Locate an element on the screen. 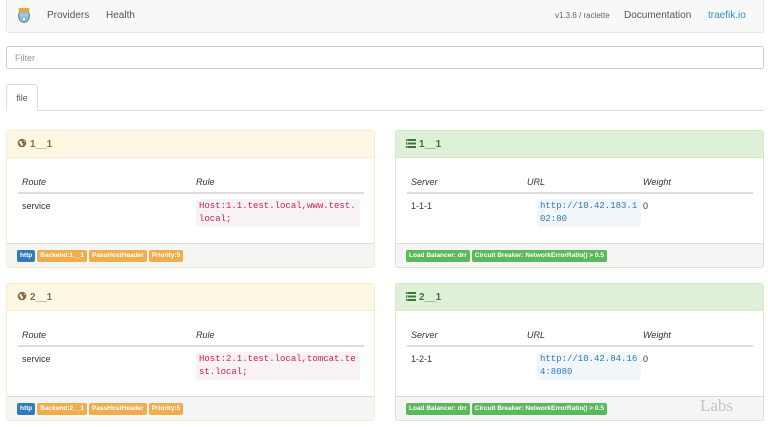 The width and height of the screenshot is (768, 427). table-row: 1-2-1 http://10.42.84.164:8080 0 is located at coordinates (580, 369).